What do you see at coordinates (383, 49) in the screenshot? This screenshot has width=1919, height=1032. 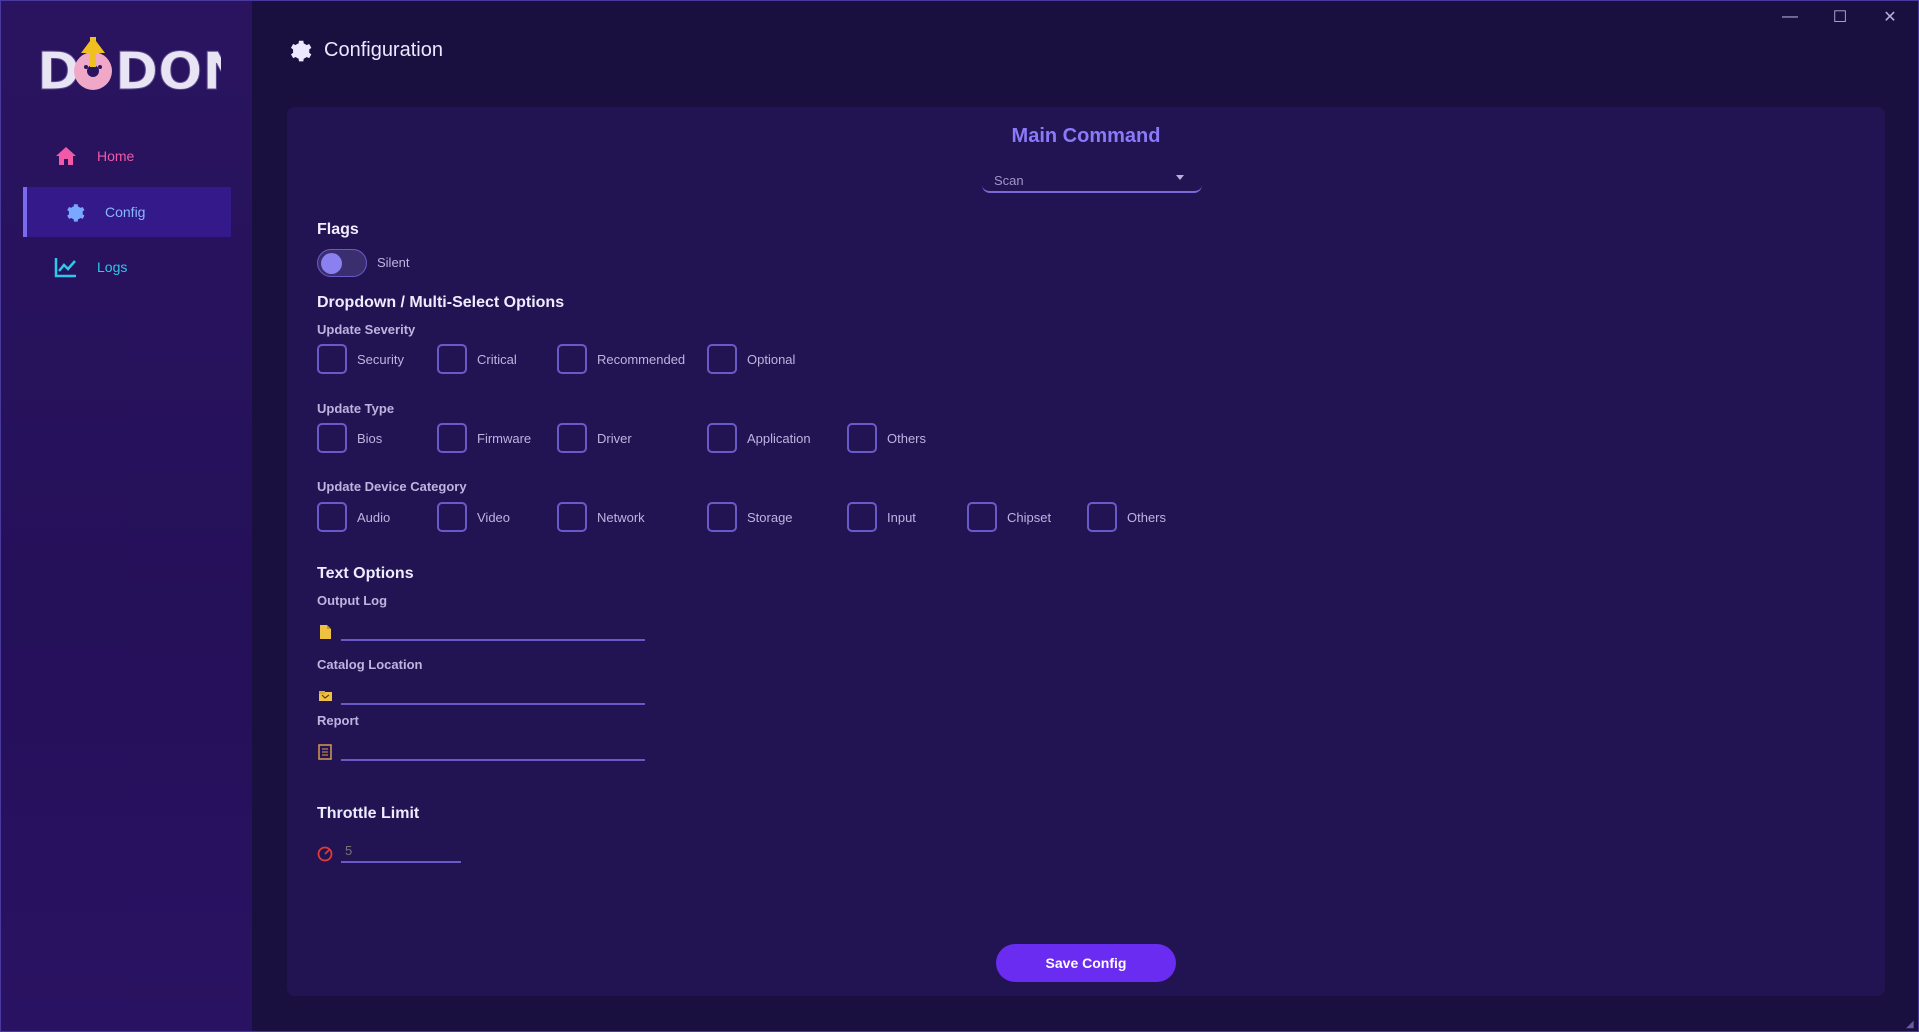 I see `page-title: Configuration` at bounding box center [383, 49].